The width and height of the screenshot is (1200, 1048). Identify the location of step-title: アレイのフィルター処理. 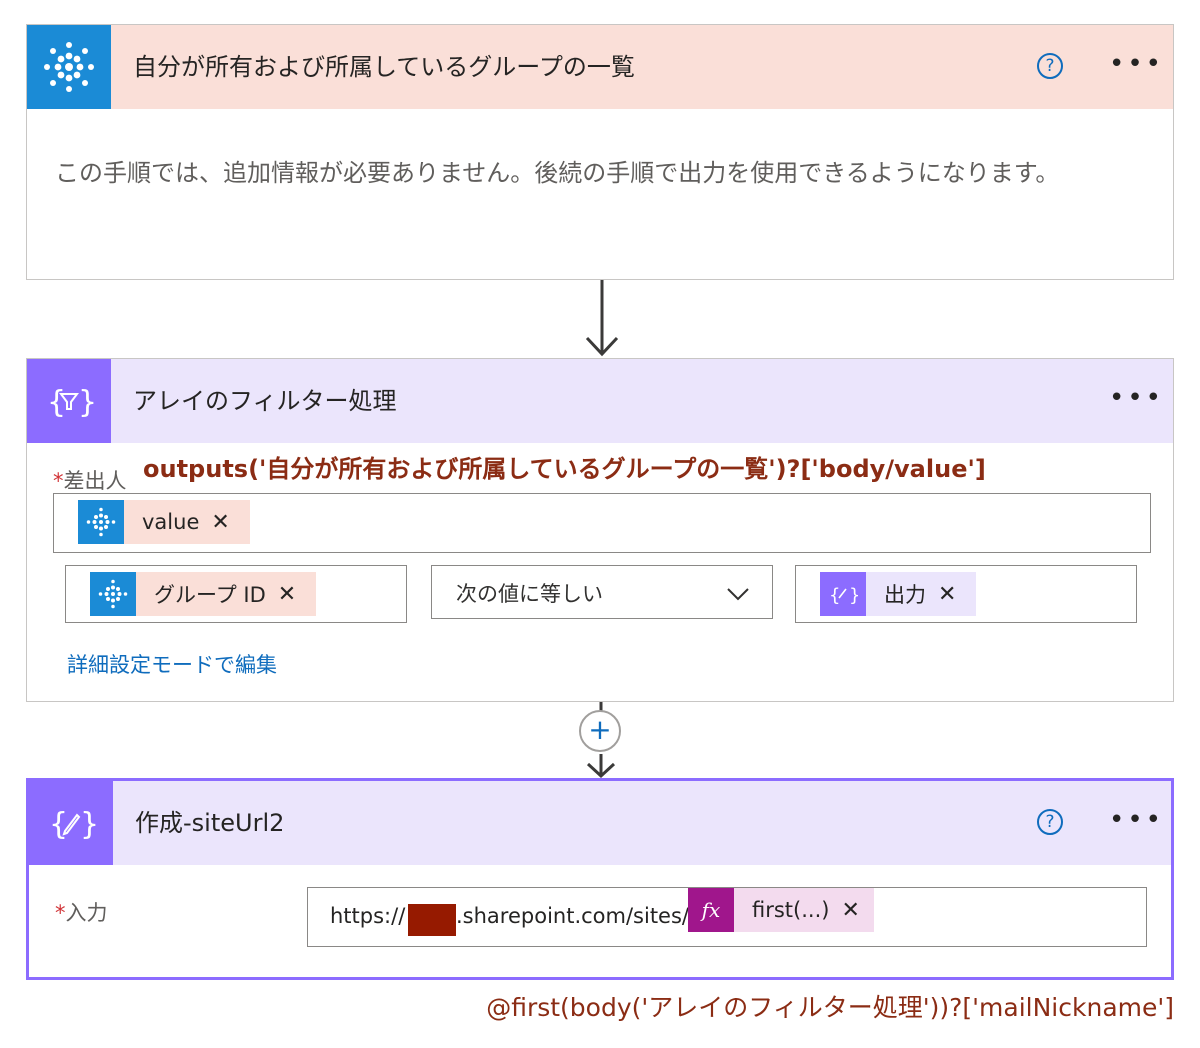
(265, 401).